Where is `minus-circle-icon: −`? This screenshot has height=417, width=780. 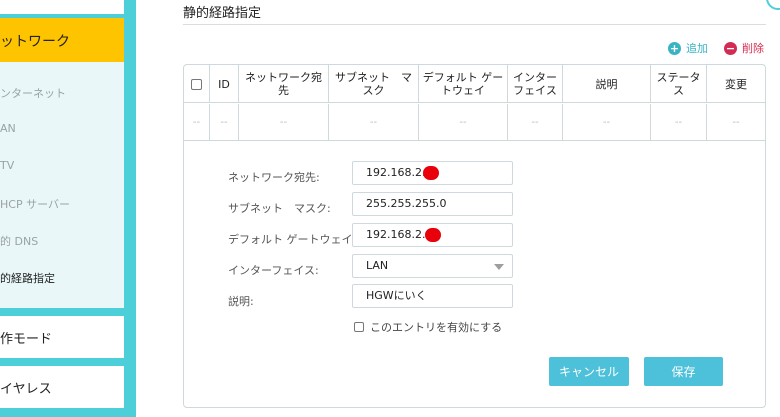 minus-circle-icon: − is located at coordinates (730, 48).